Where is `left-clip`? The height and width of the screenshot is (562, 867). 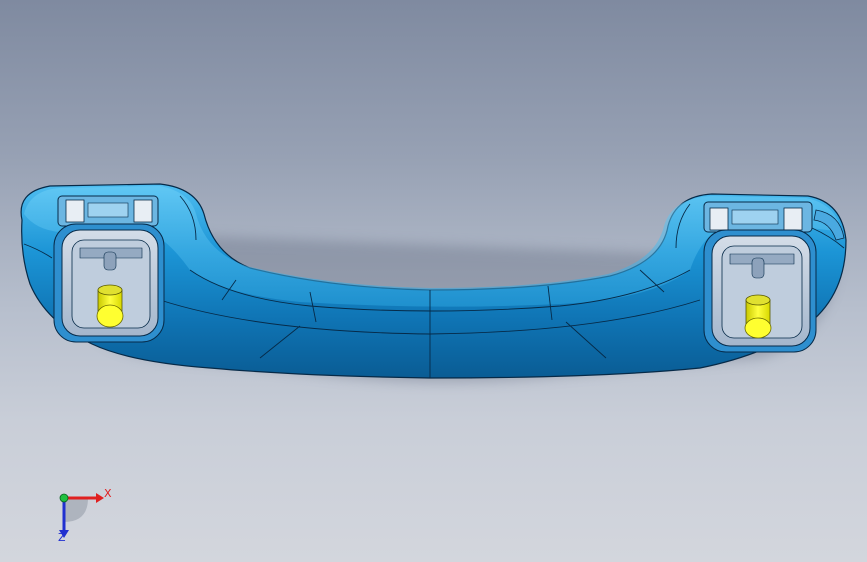
left-clip is located at coordinates (108, 211).